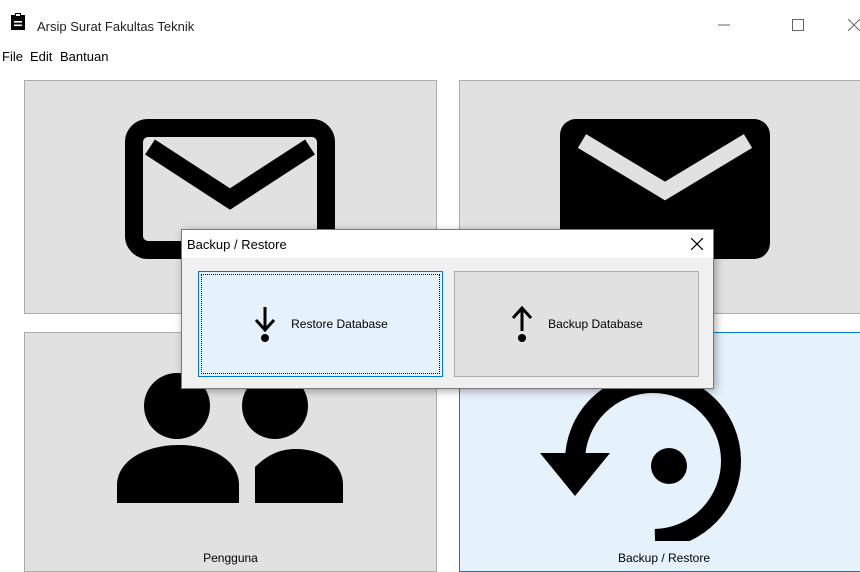  Describe the element at coordinates (237, 244) in the screenshot. I see `dialog-title: Backup / Restore` at that location.